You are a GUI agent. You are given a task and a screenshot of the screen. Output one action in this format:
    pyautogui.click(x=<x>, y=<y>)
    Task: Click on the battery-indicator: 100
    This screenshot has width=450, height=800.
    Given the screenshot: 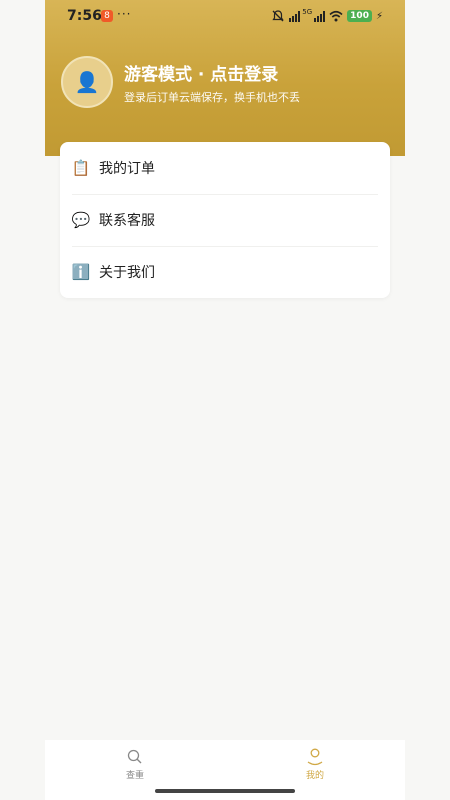 What is the action you would take?
    pyautogui.click(x=359, y=16)
    